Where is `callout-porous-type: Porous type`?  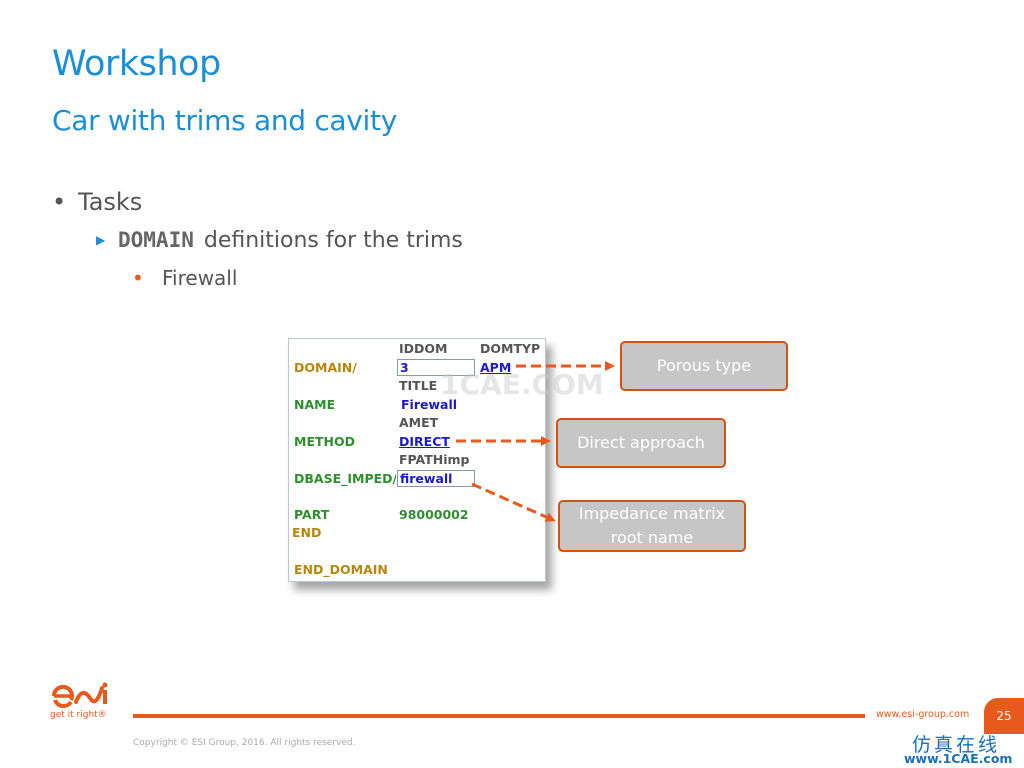 callout-porous-type: Porous type is located at coordinates (704, 366).